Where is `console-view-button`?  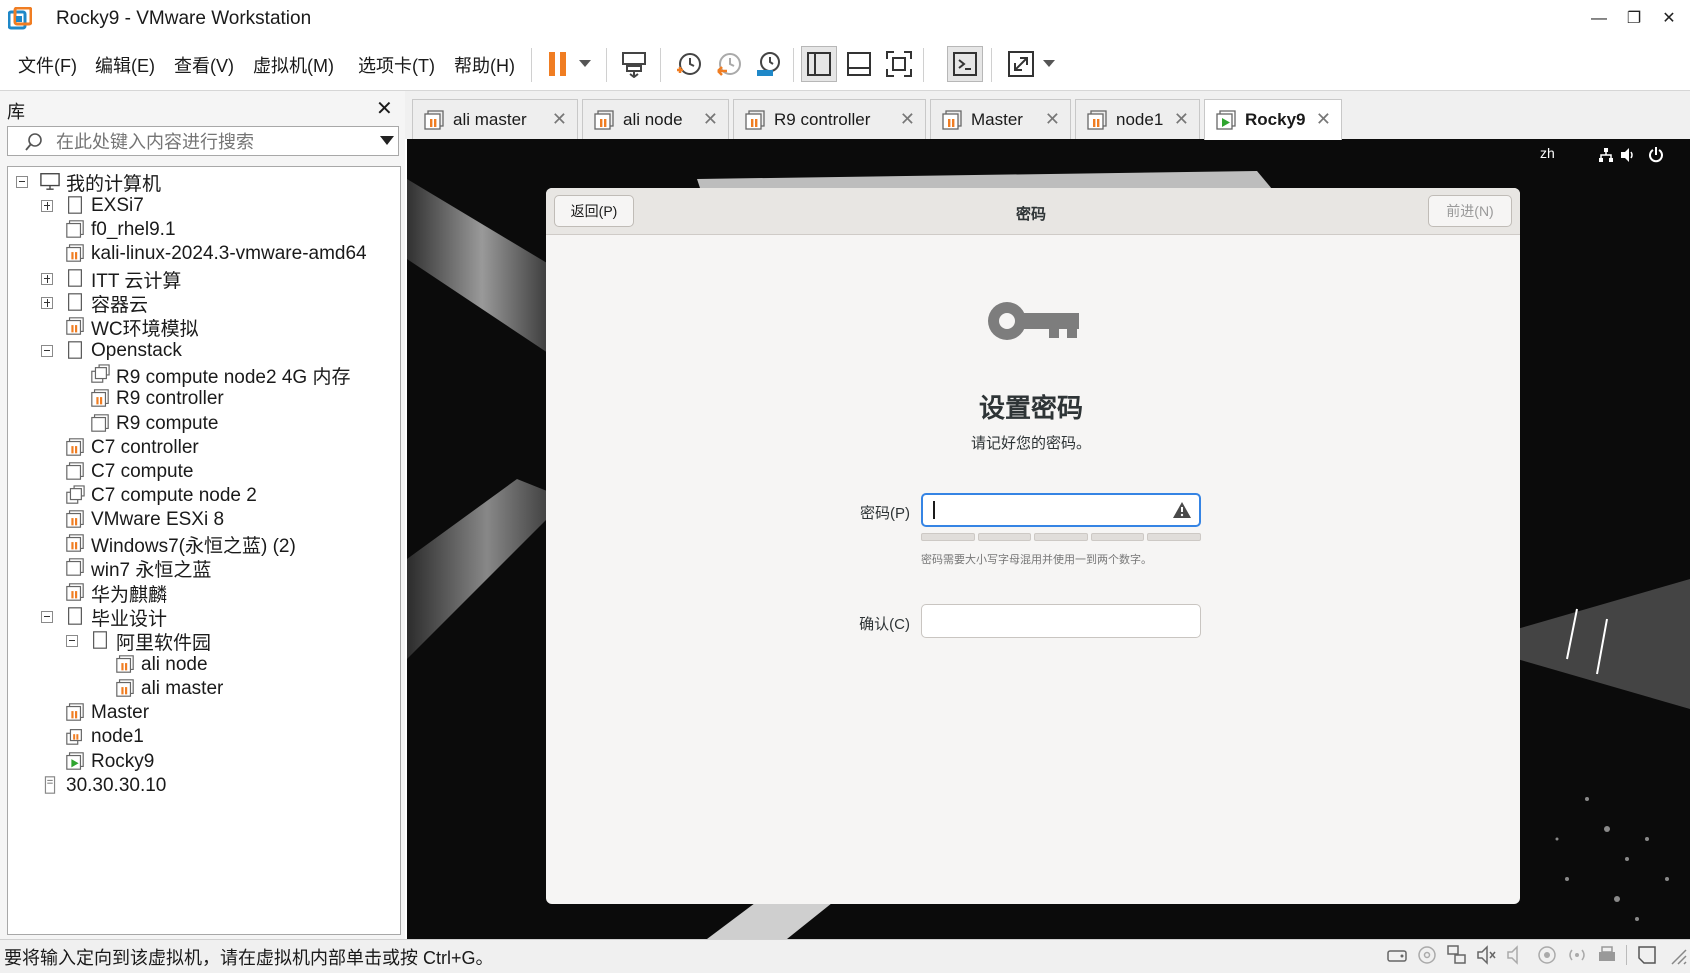 console-view-button is located at coordinates (965, 64).